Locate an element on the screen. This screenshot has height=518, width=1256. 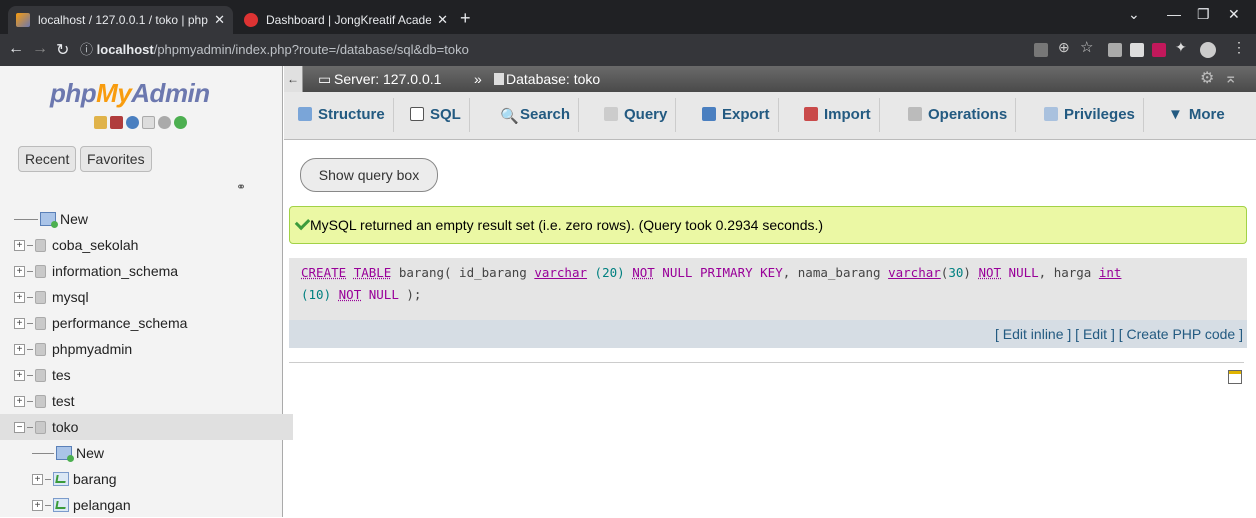
reload-icon: ↻ is located at coordinates (62, 50).